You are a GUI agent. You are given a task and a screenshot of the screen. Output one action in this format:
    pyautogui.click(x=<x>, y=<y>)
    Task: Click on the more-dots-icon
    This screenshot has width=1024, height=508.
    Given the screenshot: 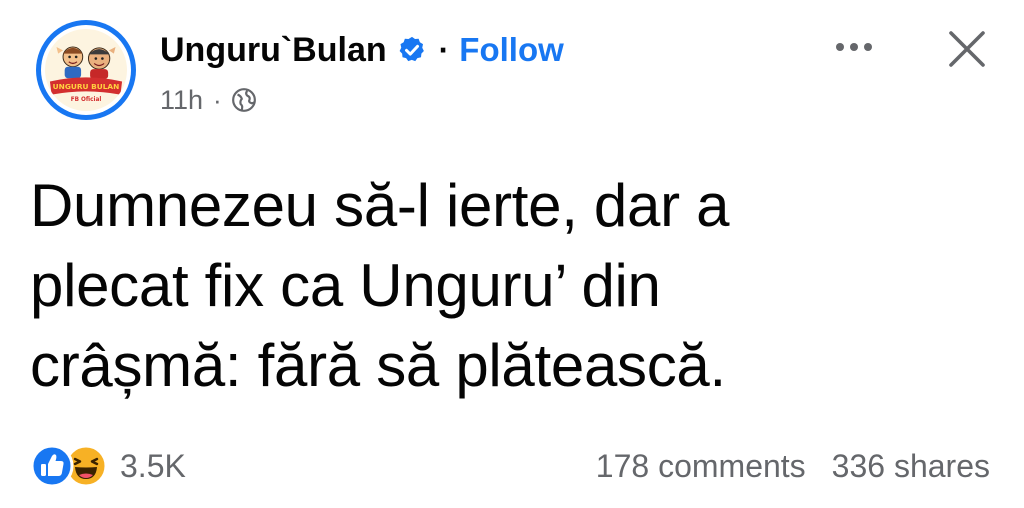 What is the action you would take?
    pyautogui.click(x=854, y=47)
    